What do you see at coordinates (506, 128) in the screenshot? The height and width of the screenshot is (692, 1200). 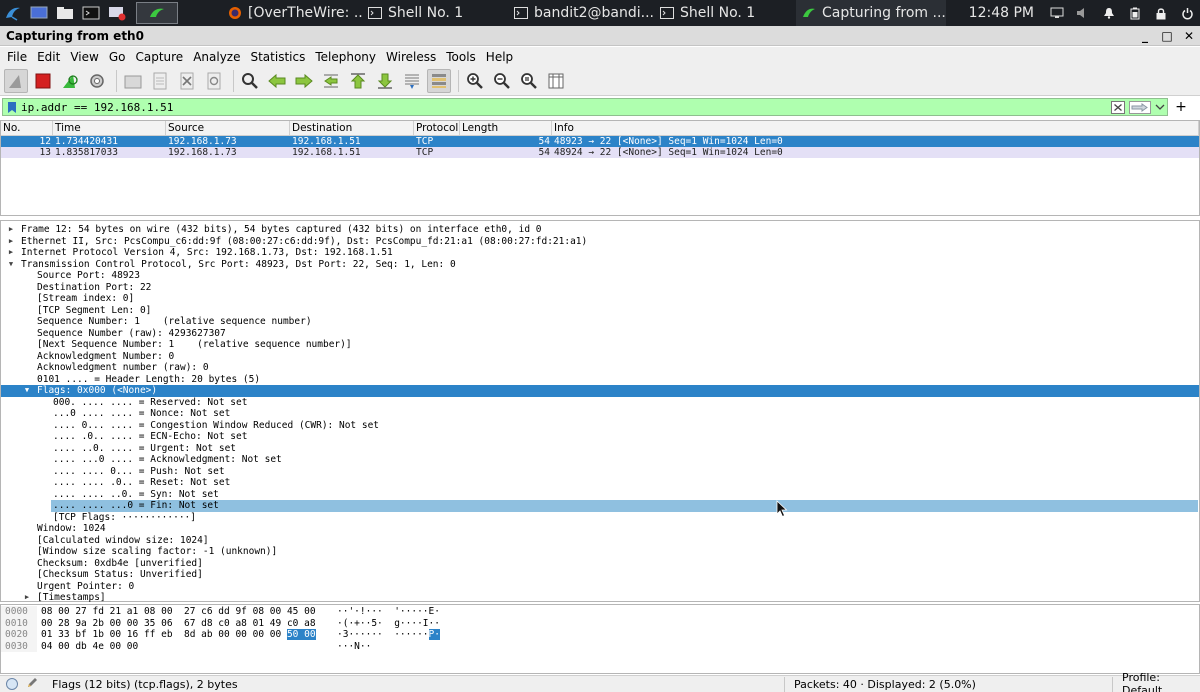 I see `column-header-length: Length` at bounding box center [506, 128].